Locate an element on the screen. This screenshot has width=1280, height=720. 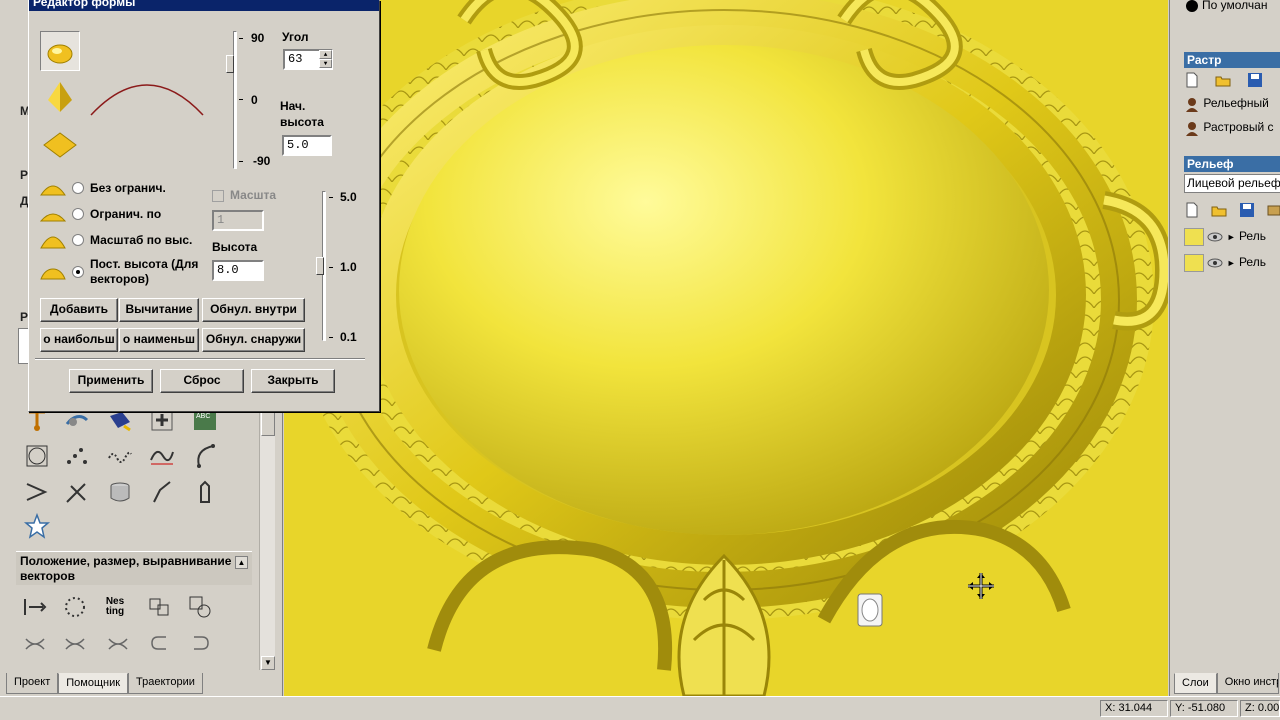
scroll-down-arrow-icon: ▼ is located at coordinates (268, 663).